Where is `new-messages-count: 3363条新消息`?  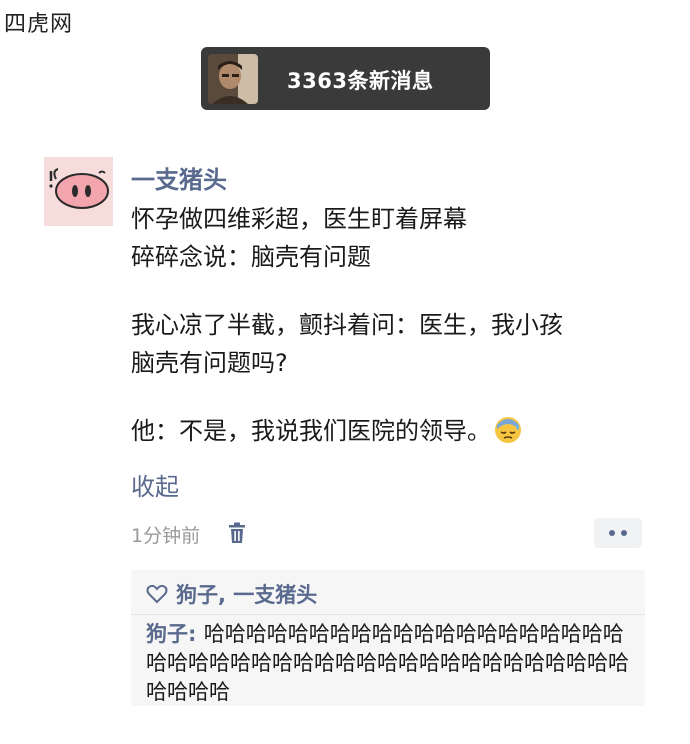 new-messages-count: 3363条新消息 is located at coordinates (360, 81).